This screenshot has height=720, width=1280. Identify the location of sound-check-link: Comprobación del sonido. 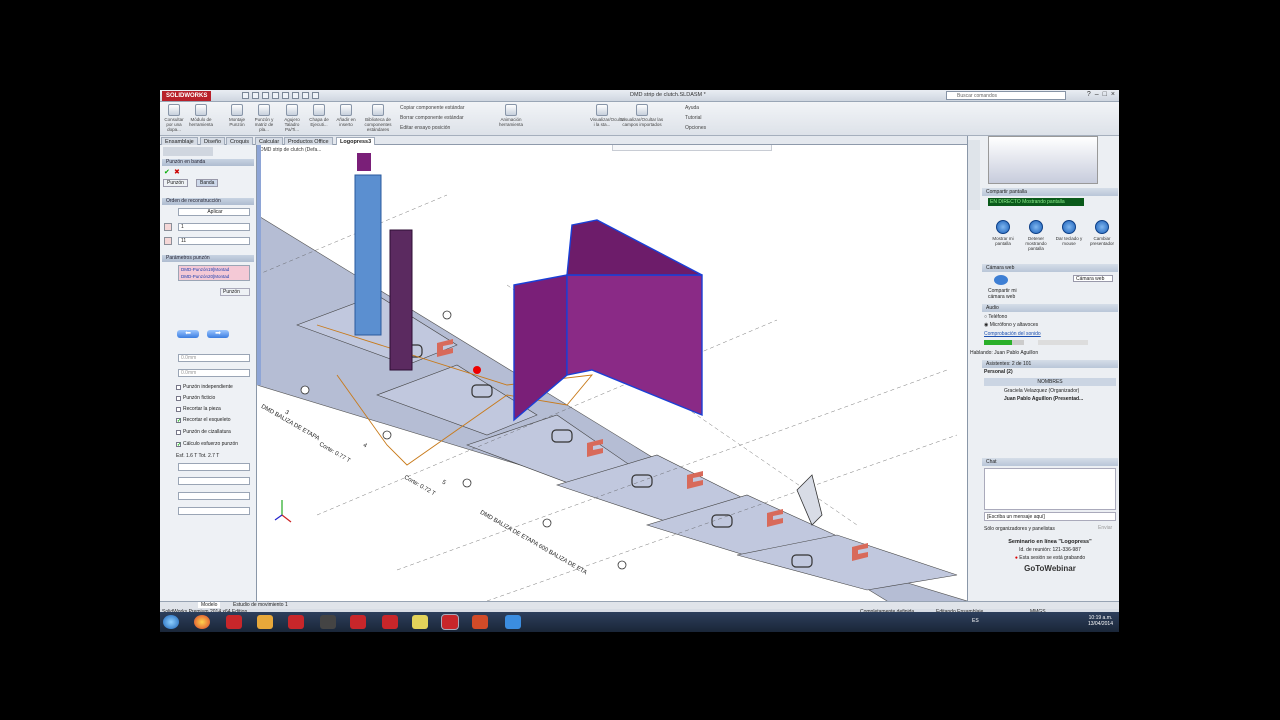
(1012, 334).